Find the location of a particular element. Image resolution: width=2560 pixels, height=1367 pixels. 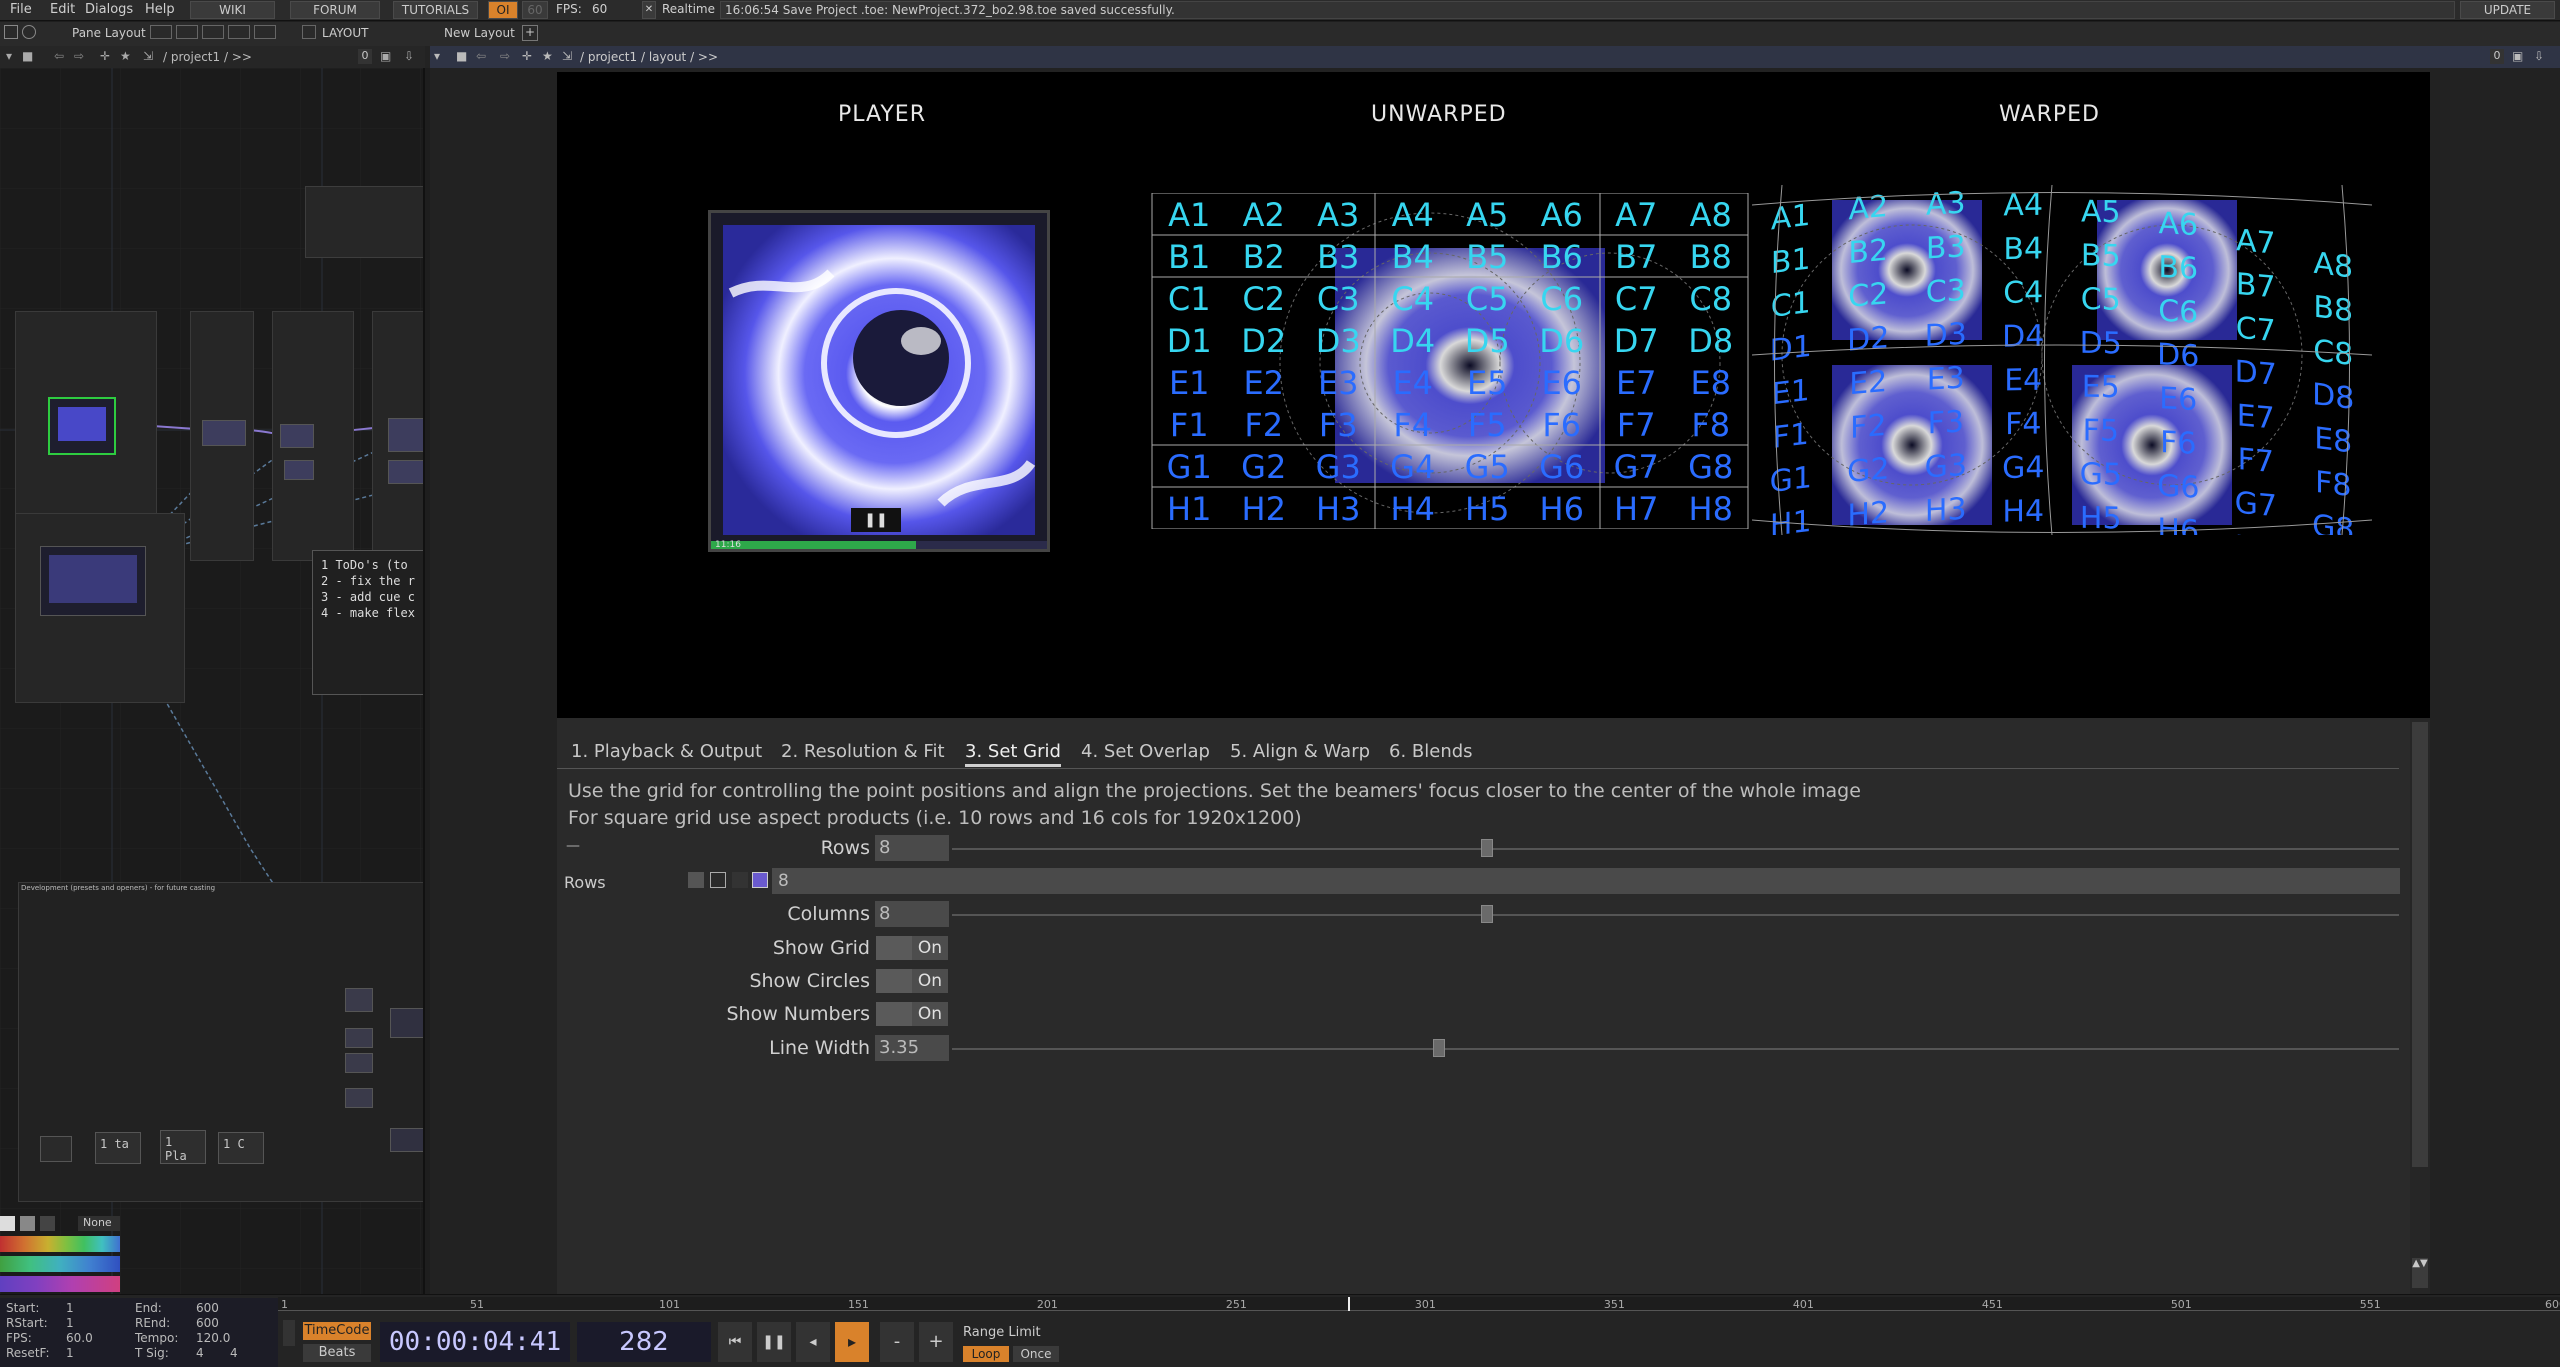

mini-node is located at coordinates (56, 1149).